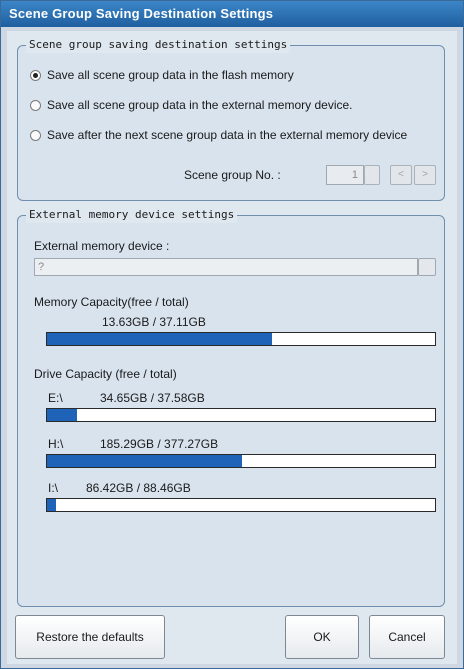 This screenshot has width=464, height=669. What do you see at coordinates (51, 505) in the screenshot?
I see `drive-i-bar-fill` at bounding box center [51, 505].